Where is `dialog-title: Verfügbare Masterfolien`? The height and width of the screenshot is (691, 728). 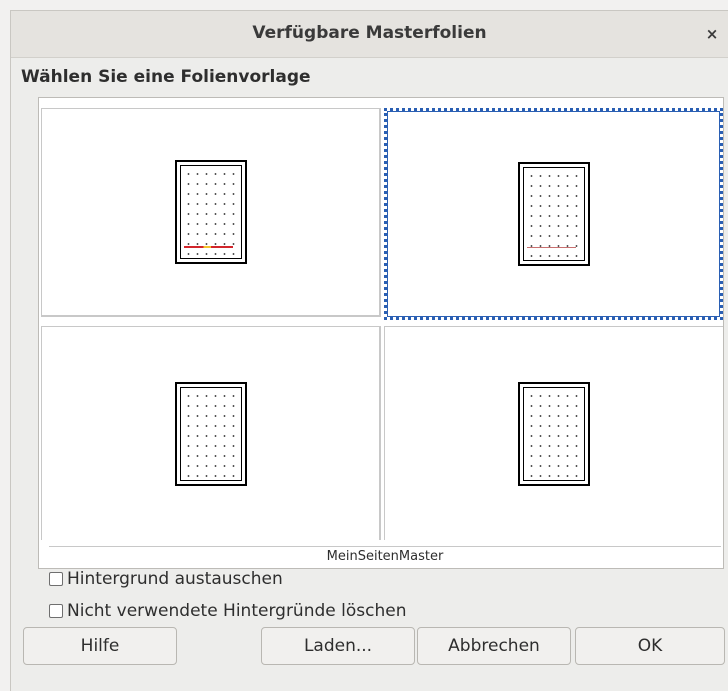
dialog-title: Verfügbare Masterfolien is located at coordinates (369, 33).